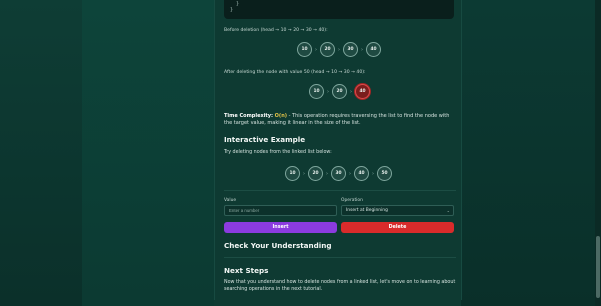  What do you see at coordinates (280, 227) in the screenshot?
I see `insert-button: Insert` at bounding box center [280, 227].